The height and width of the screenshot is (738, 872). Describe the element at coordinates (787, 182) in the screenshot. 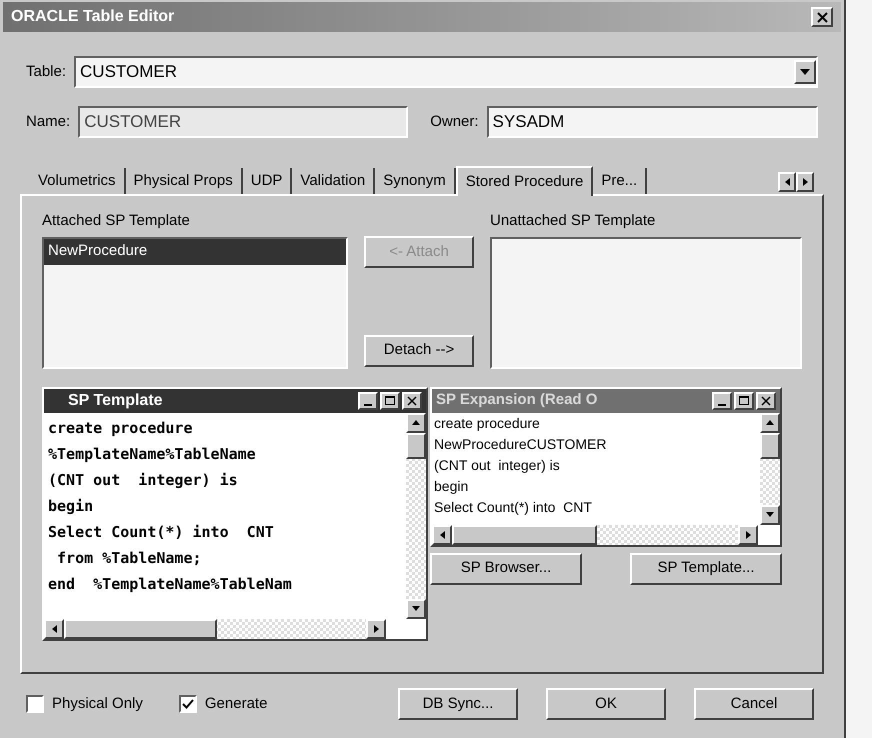

I see `tab-scroll-left-icon` at that location.